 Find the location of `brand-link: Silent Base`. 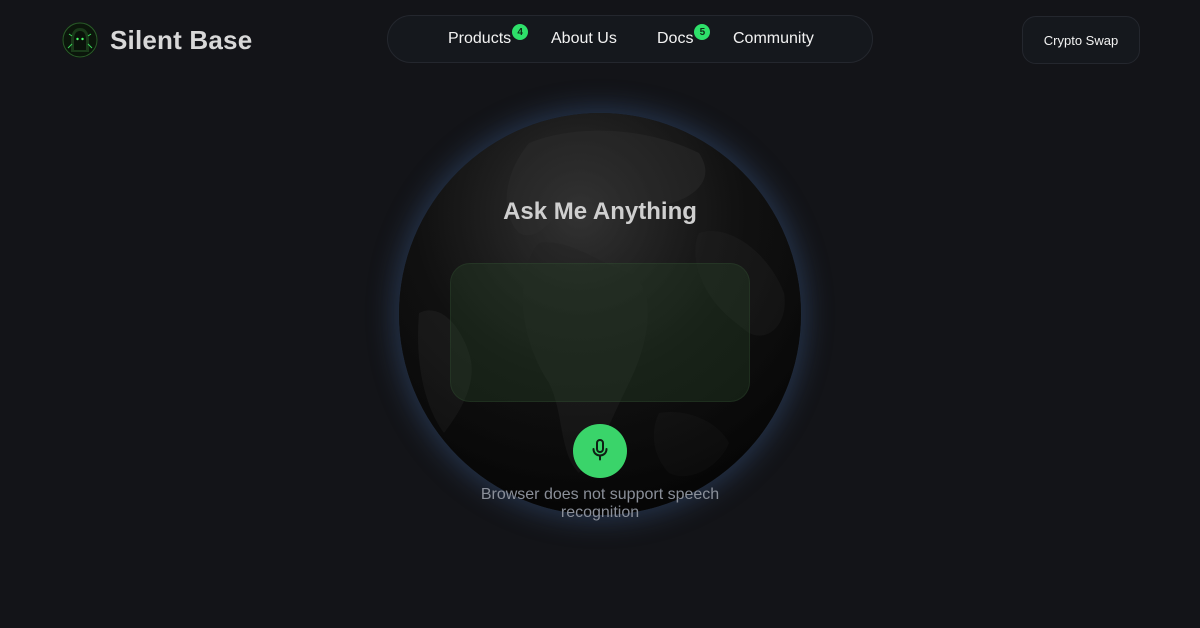

brand-link: Silent Base is located at coordinates (157, 40).